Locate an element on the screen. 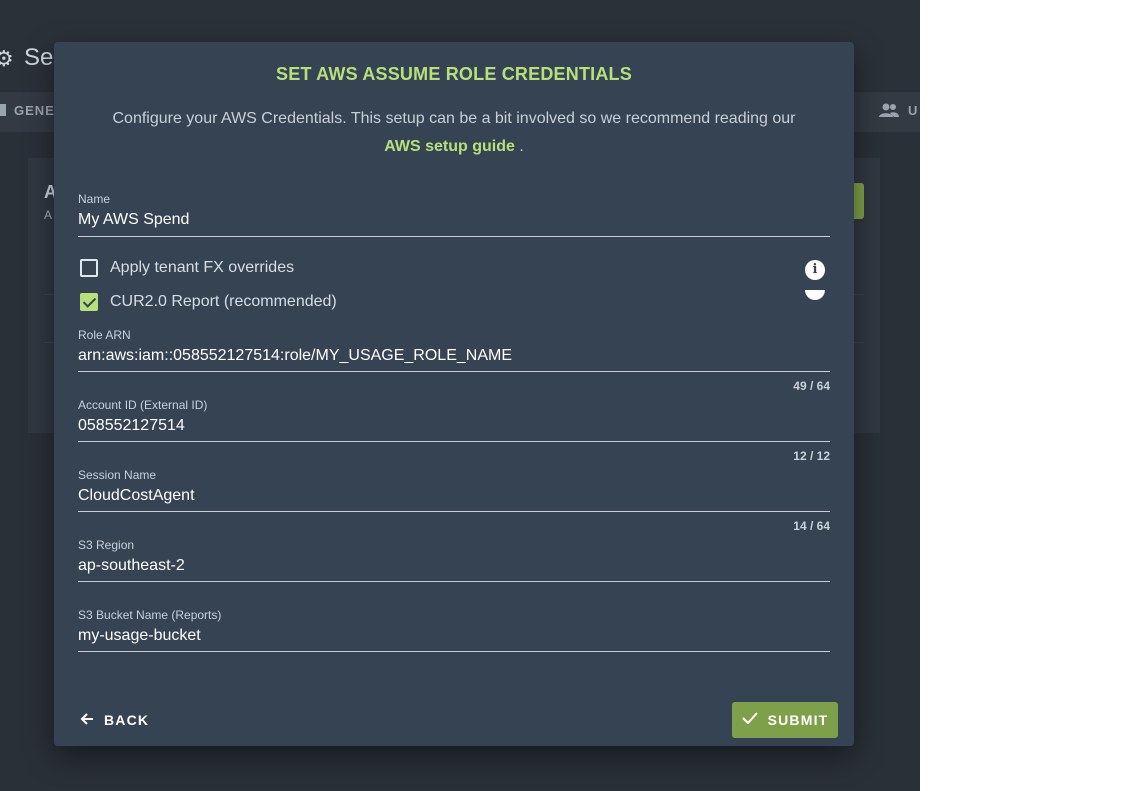 Image resolution: width=1130 pixels, height=791 pixels. submit-button: SUBMIT is located at coordinates (785, 720).